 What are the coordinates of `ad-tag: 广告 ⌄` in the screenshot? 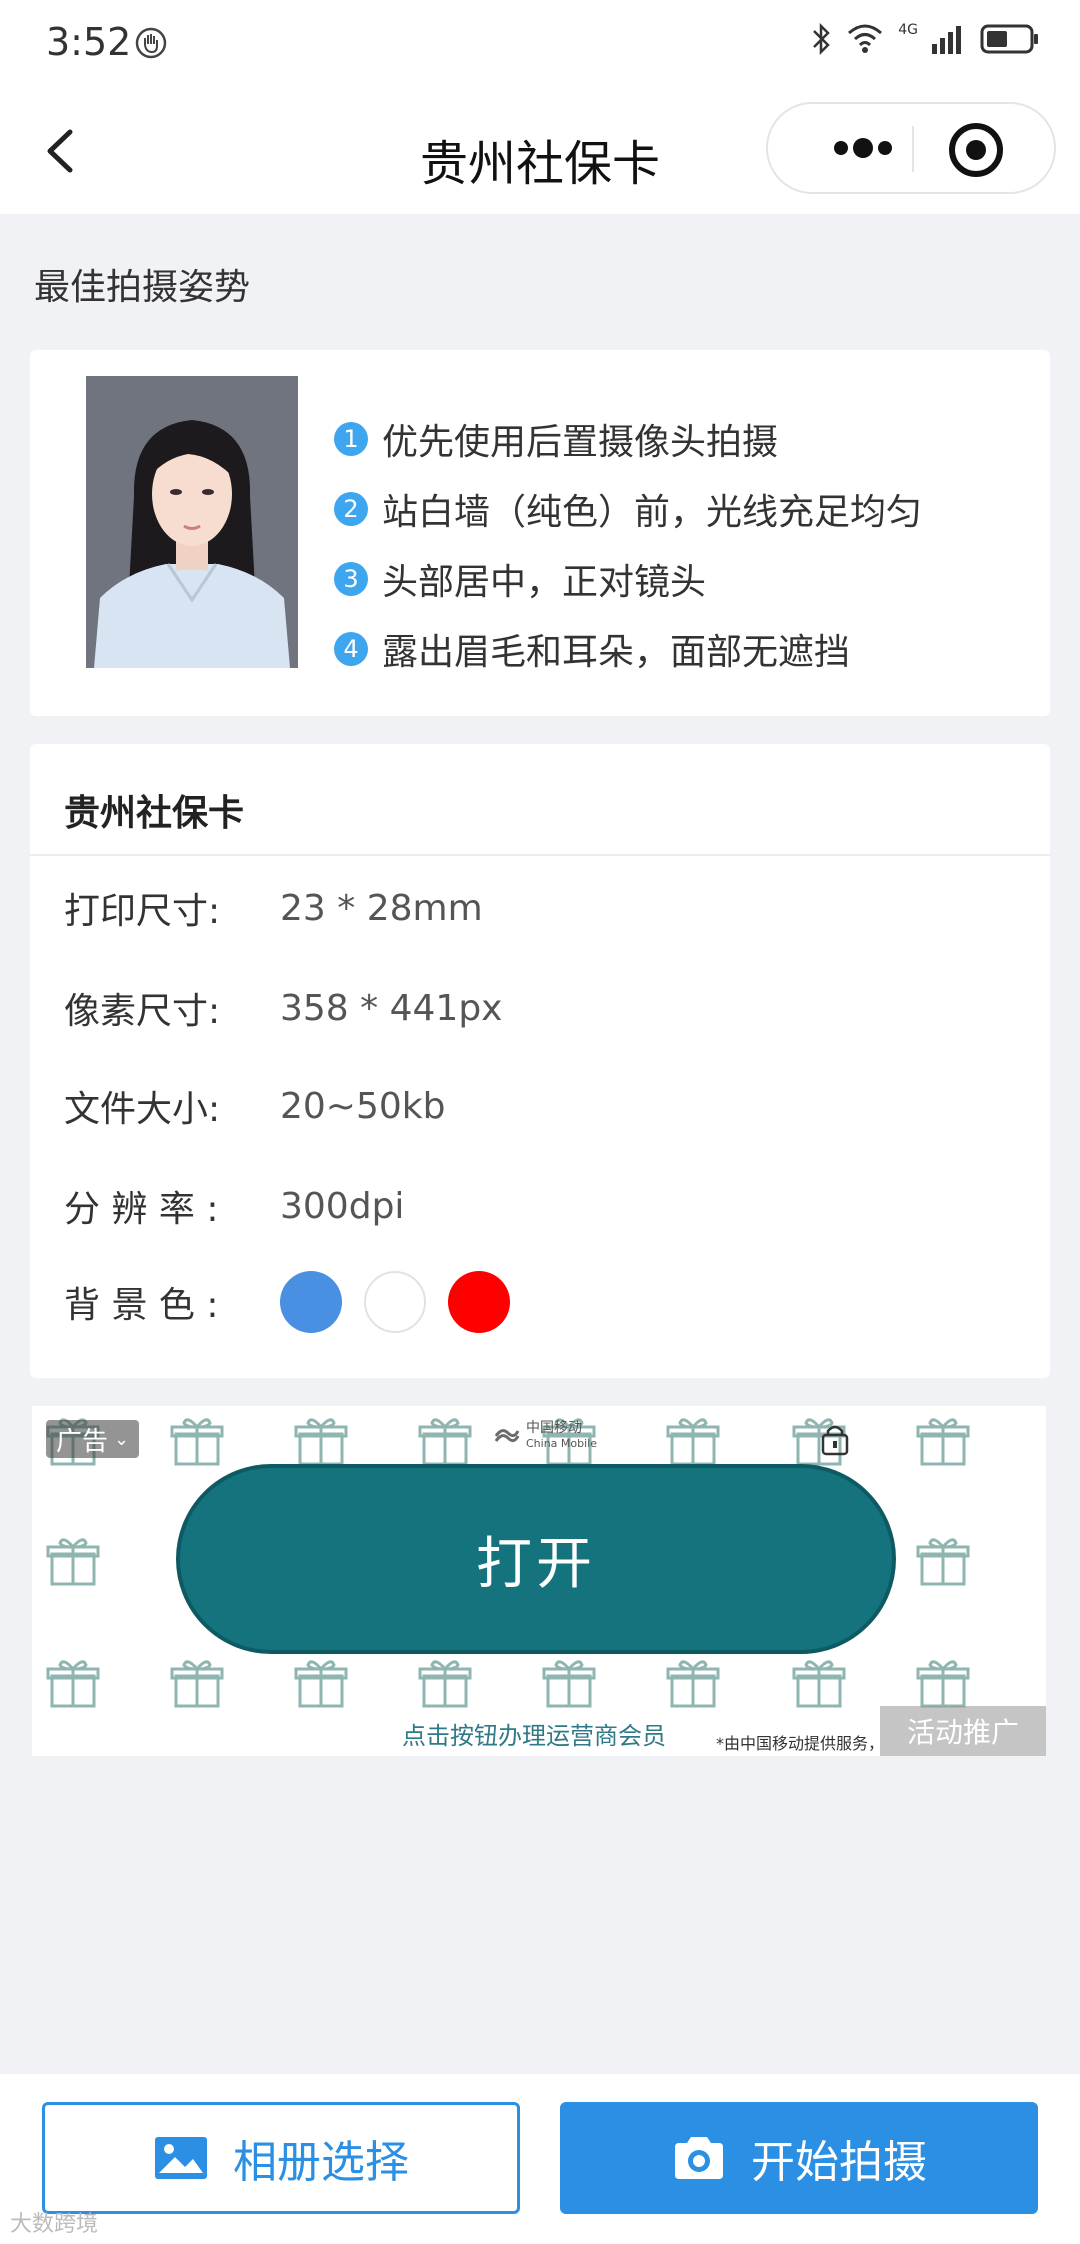 It's located at (93, 1439).